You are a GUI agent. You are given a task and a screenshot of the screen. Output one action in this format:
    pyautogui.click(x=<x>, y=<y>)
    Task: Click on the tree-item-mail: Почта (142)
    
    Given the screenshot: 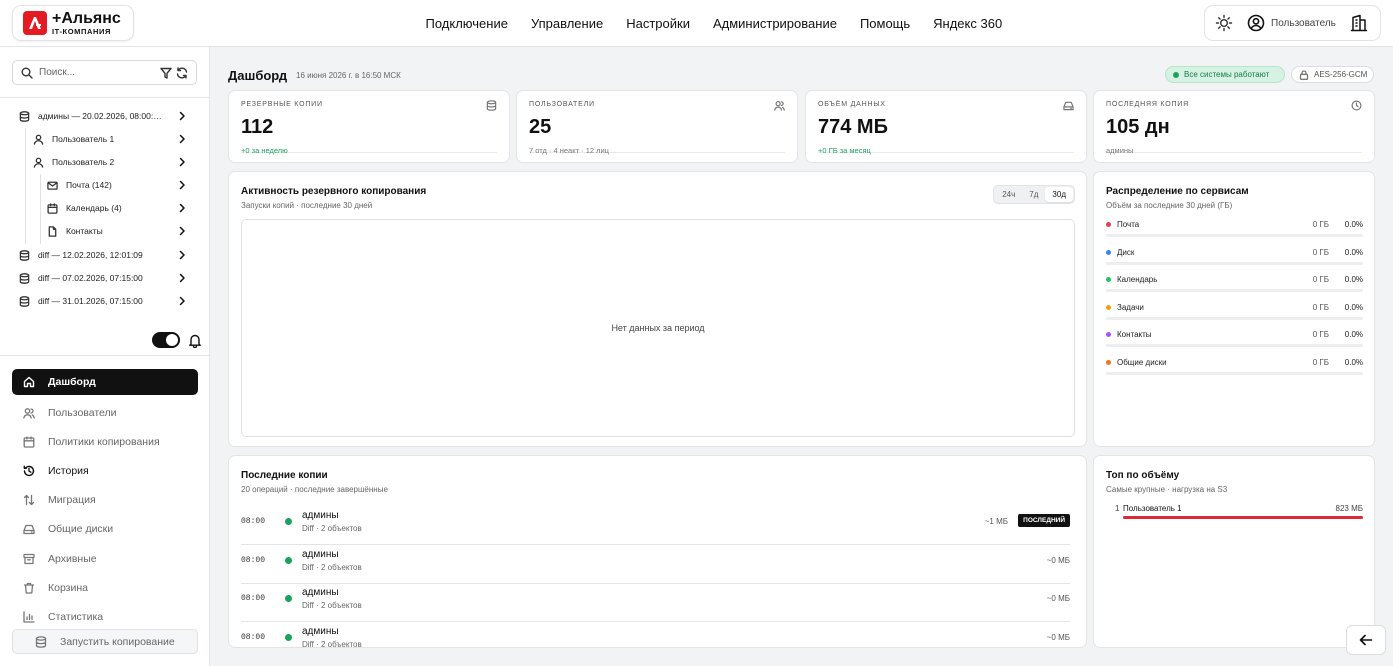 What is the action you would take?
    pyautogui.click(x=117, y=185)
    